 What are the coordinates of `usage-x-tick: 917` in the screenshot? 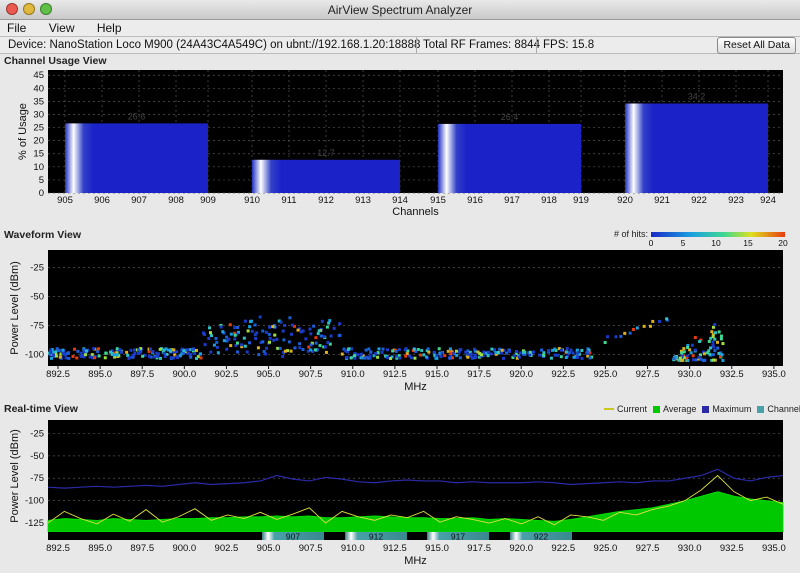 It's located at (512, 200).